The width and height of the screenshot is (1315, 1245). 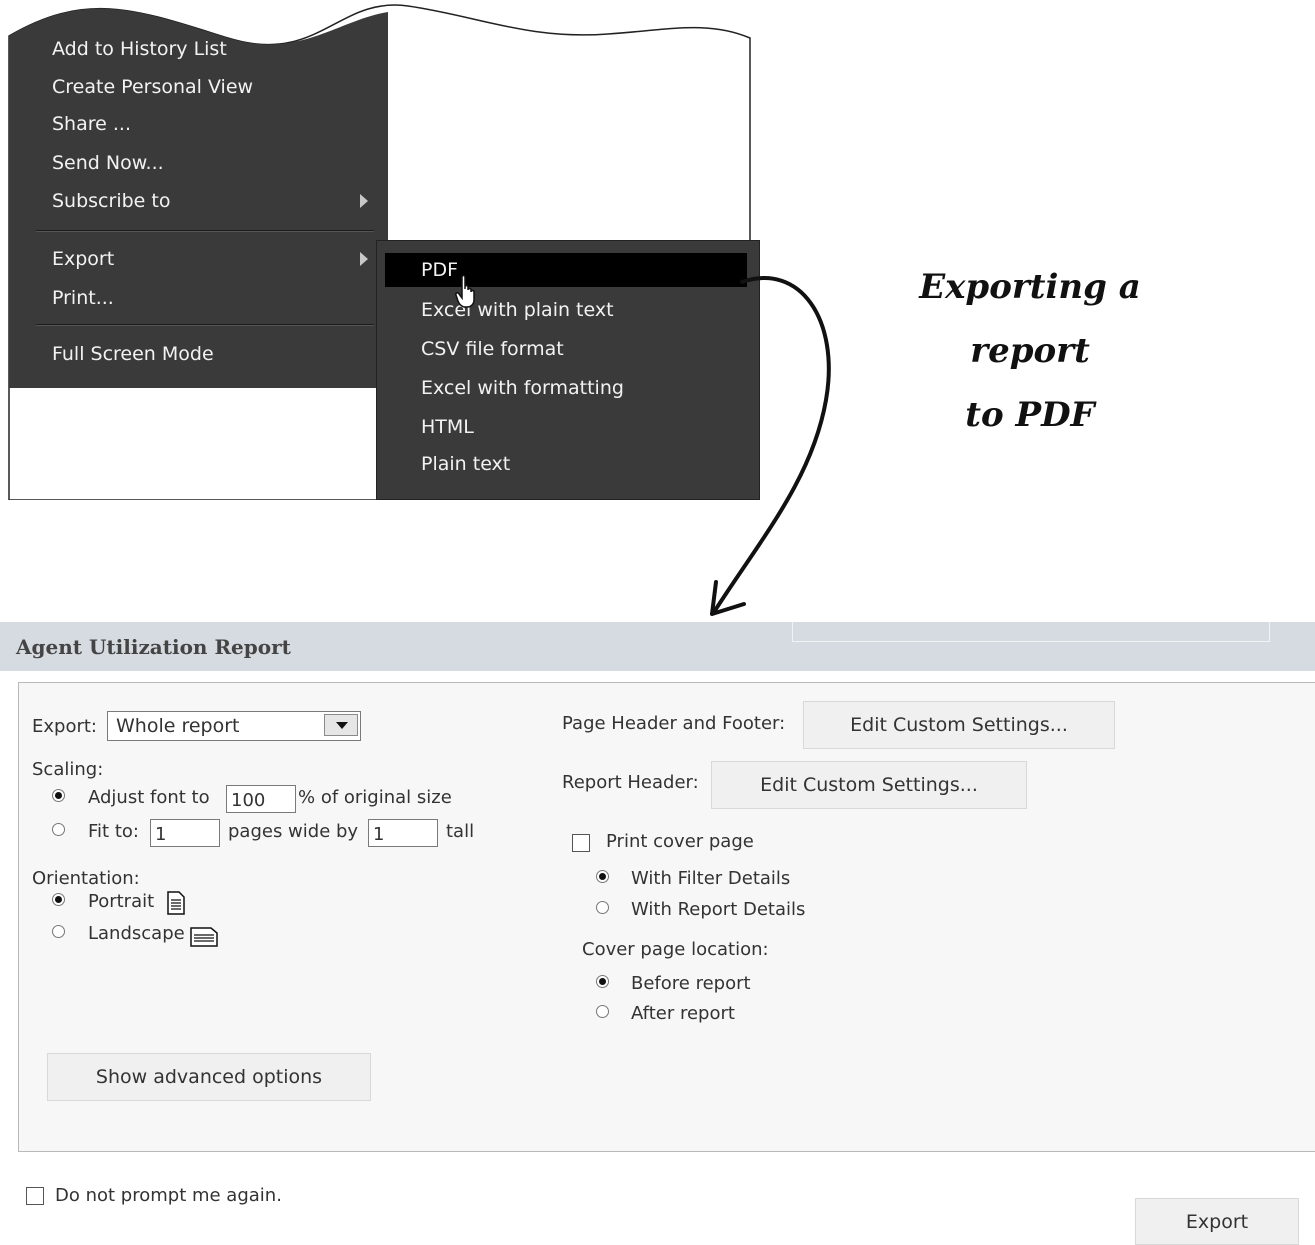 What do you see at coordinates (691, 983) in the screenshot?
I see `before-report-label: Before report` at bounding box center [691, 983].